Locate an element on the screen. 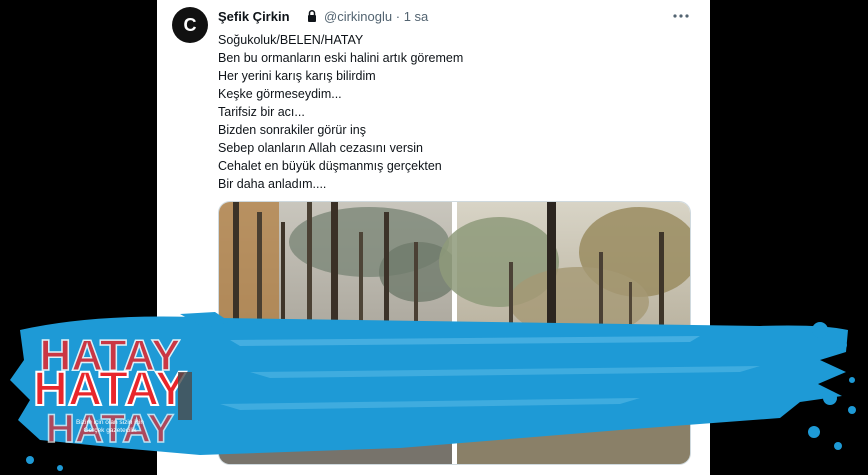  tweet-line: Her yerini karış karış bilirdim is located at coordinates (297, 76).